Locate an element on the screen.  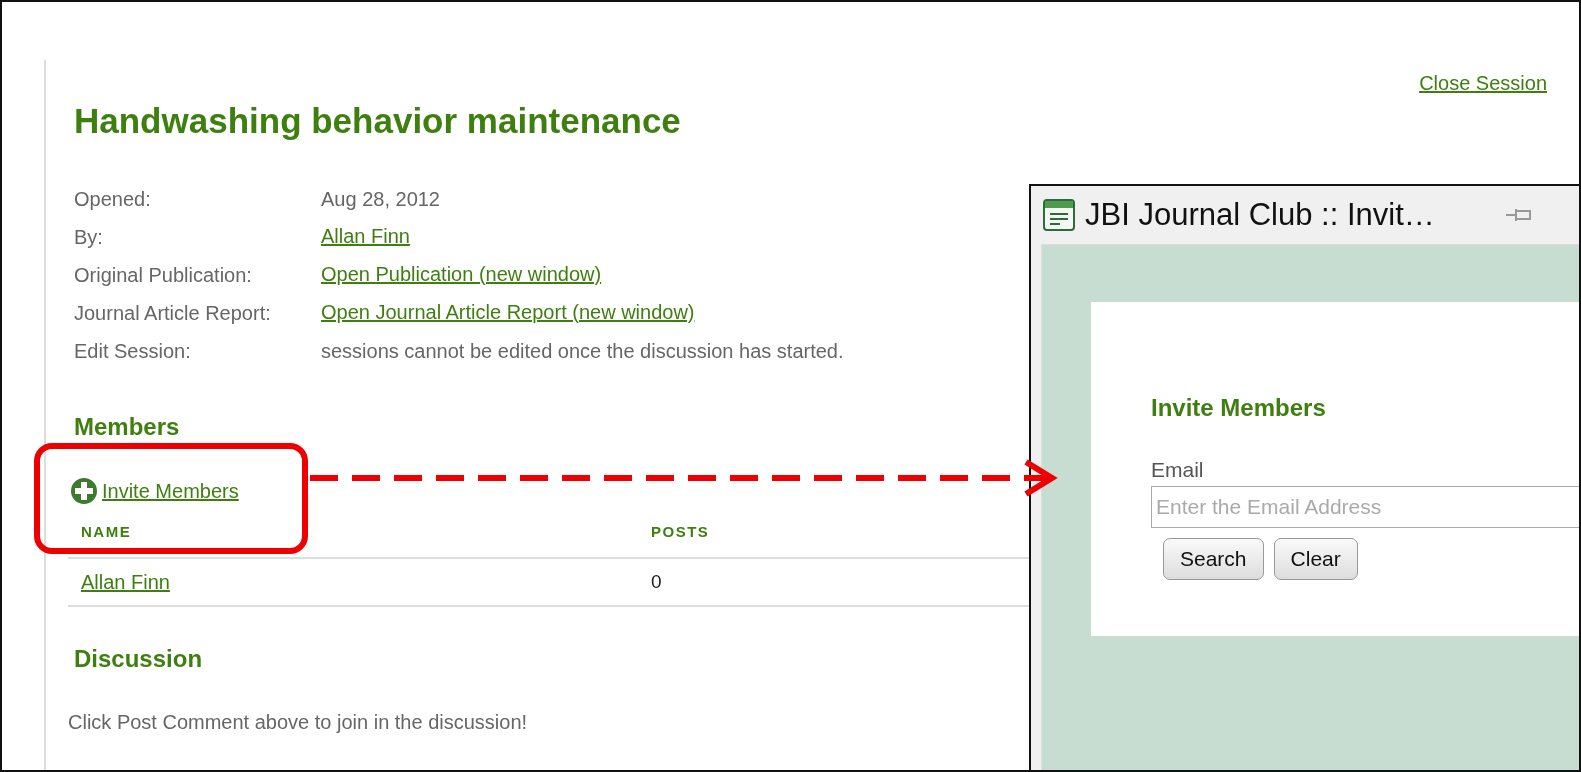
field-label: Email is located at coordinates (1178, 470).